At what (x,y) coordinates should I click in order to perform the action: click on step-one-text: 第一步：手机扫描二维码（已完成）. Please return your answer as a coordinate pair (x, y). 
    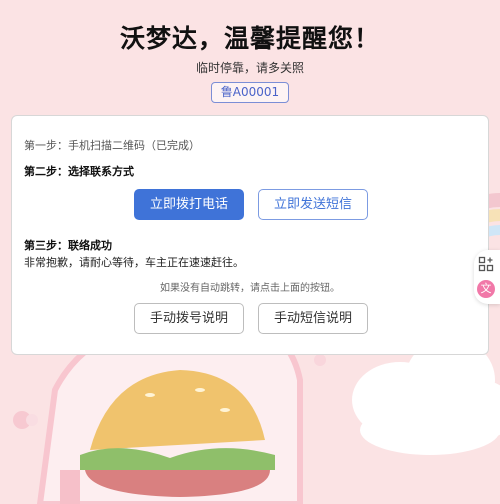
    Looking at the image, I should click on (112, 145).